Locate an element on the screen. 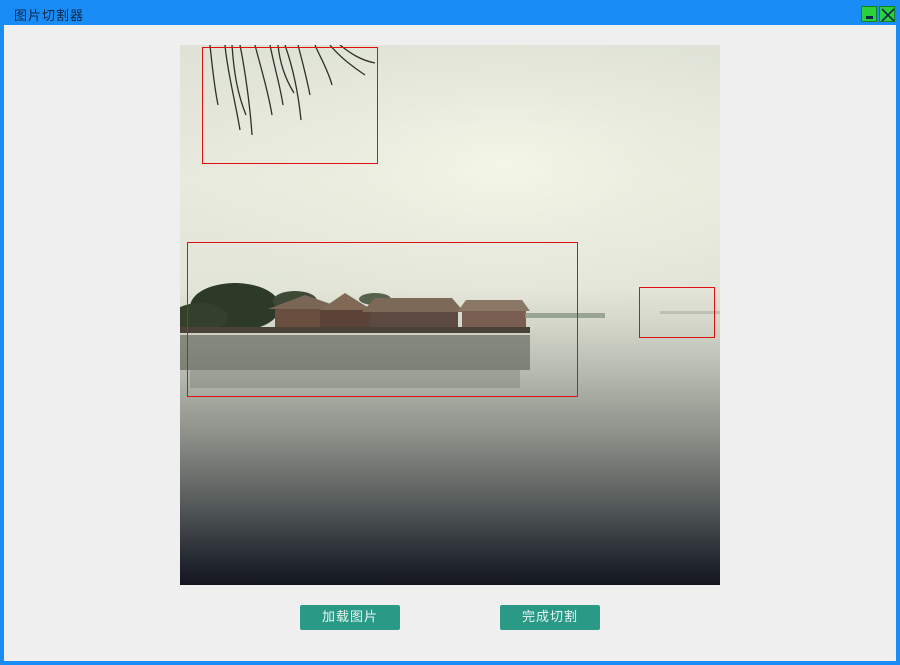 The height and width of the screenshot is (665, 900). finish-cut-button: 完成切割 is located at coordinates (550, 617).